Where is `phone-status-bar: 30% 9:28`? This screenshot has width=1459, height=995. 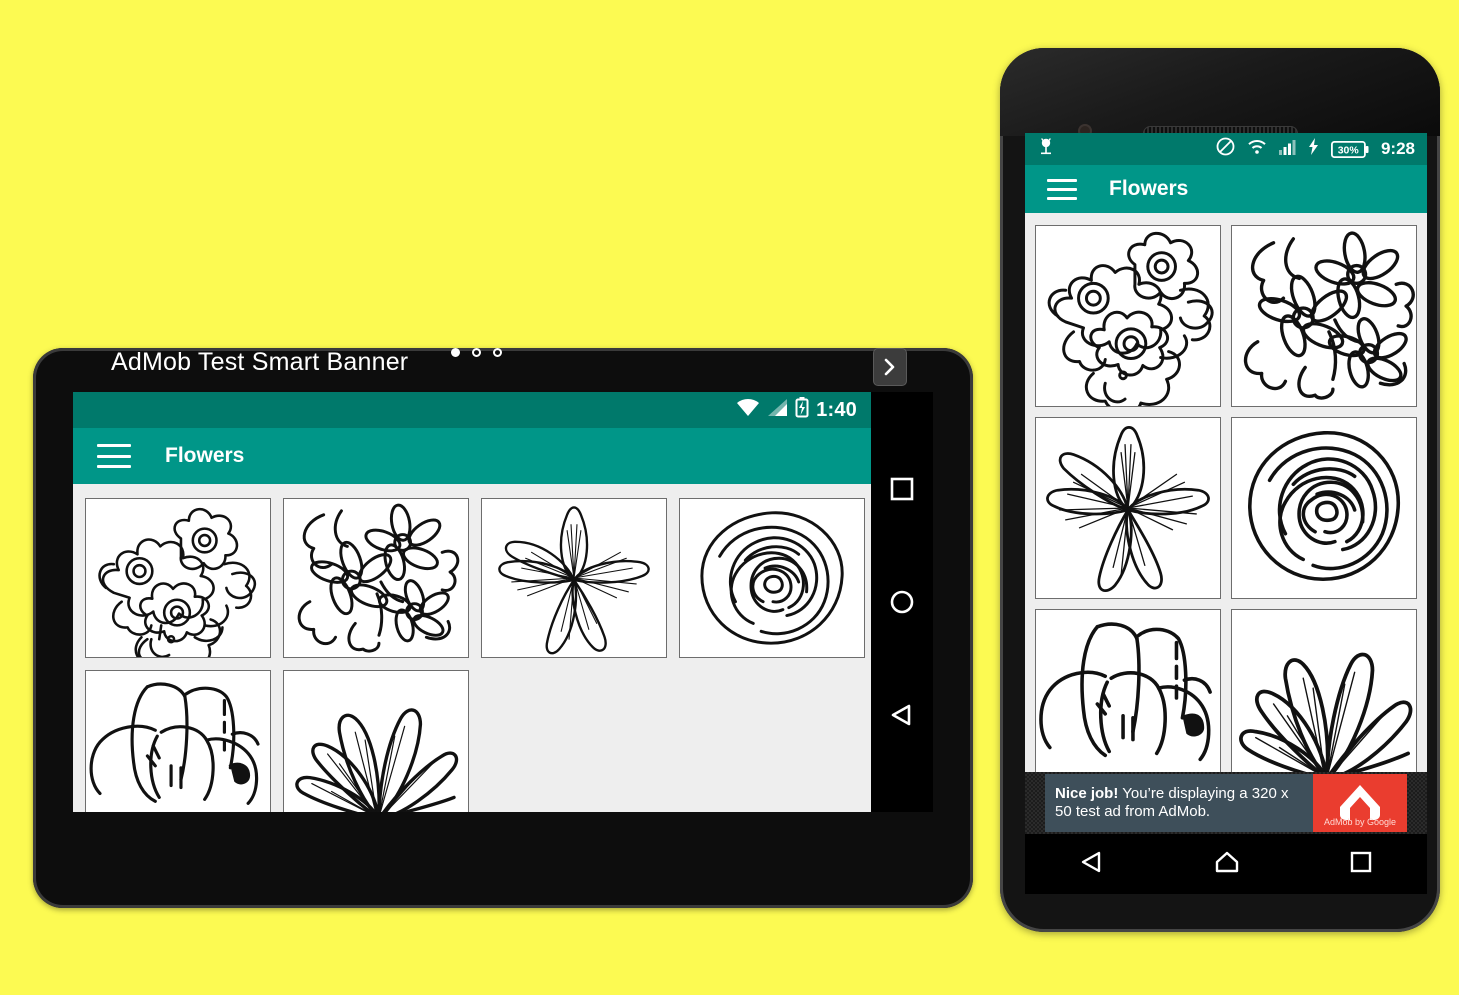 phone-status-bar: 30% 9:28 is located at coordinates (1226, 149).